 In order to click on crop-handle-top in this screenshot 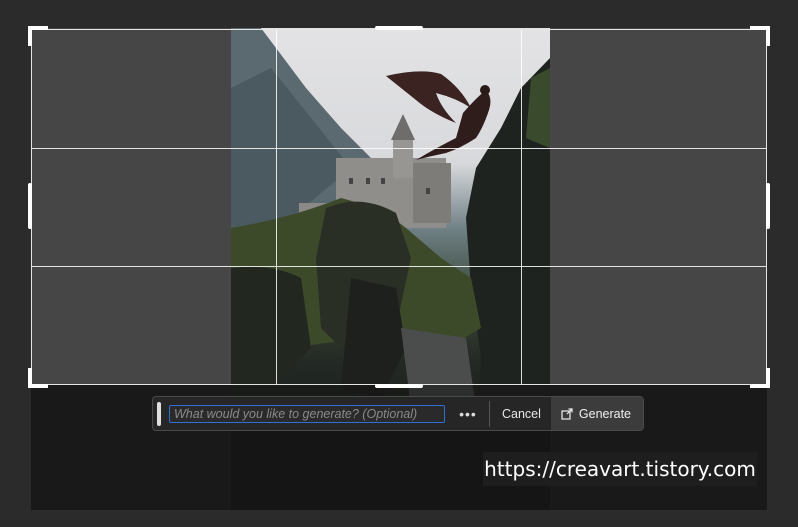, I will do `click(399, 28)`.